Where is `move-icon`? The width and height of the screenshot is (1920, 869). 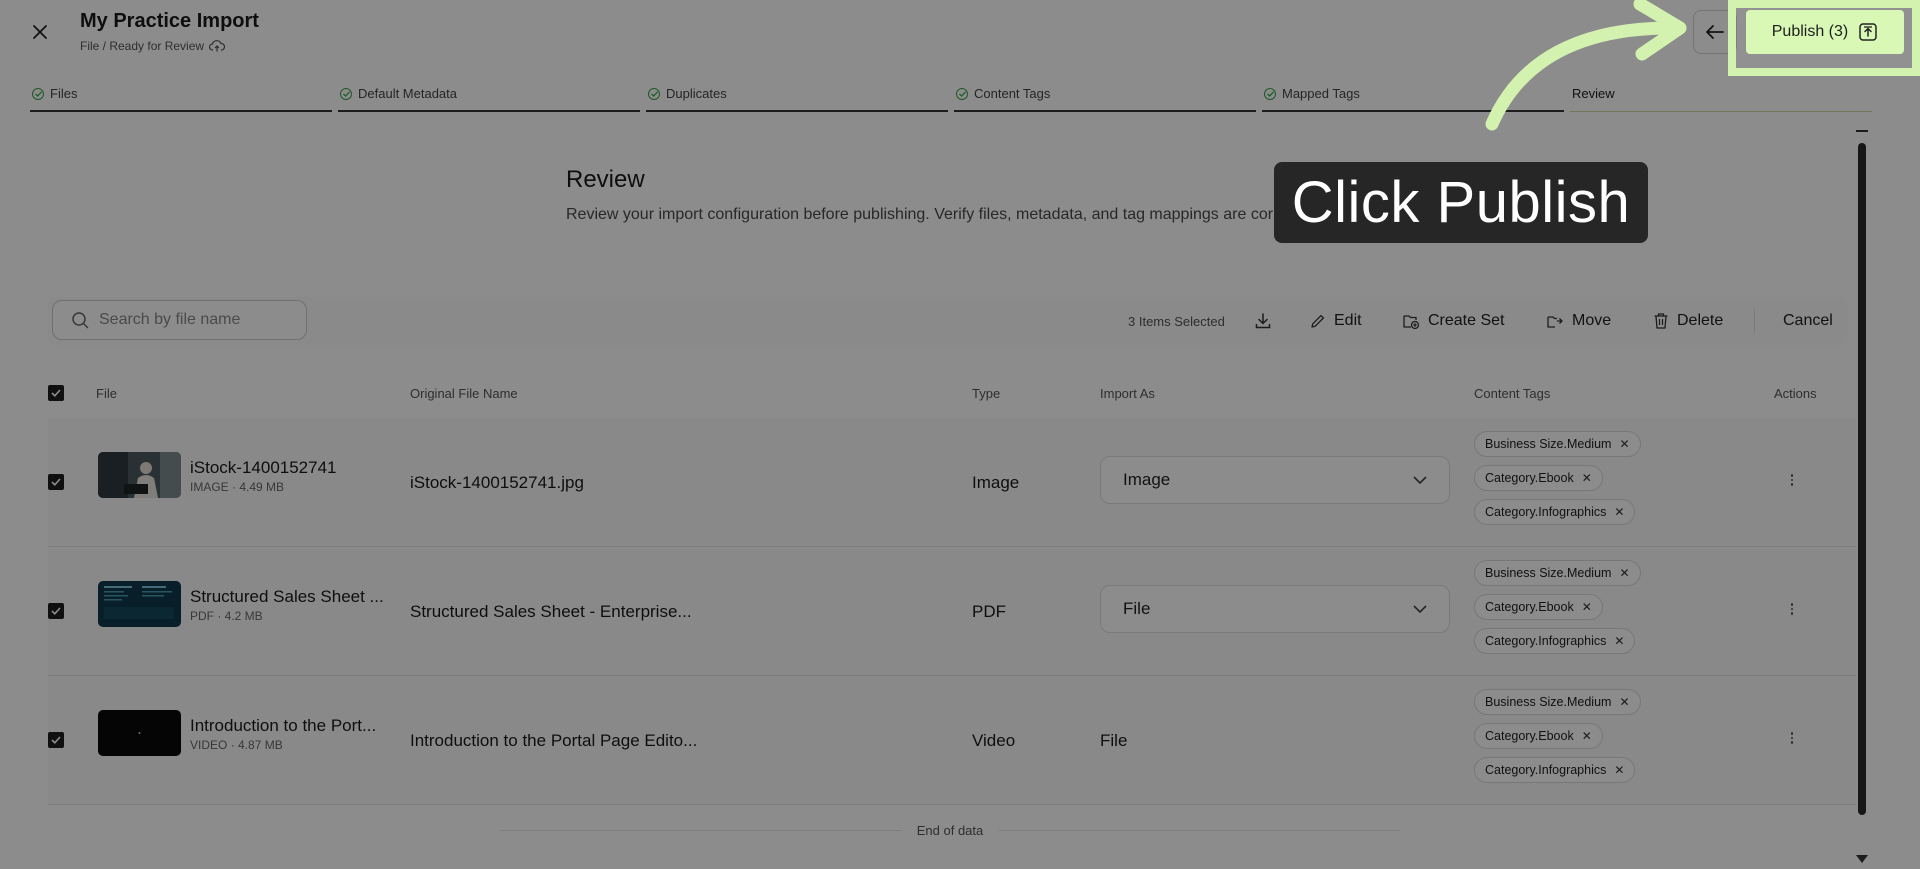
move-icon is located at coordinates (1555, 322).